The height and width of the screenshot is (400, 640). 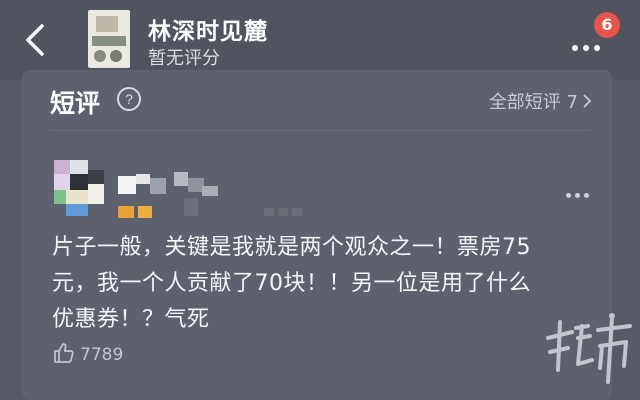 I want to click on like-button: 7789, so click(x=87, y=355).